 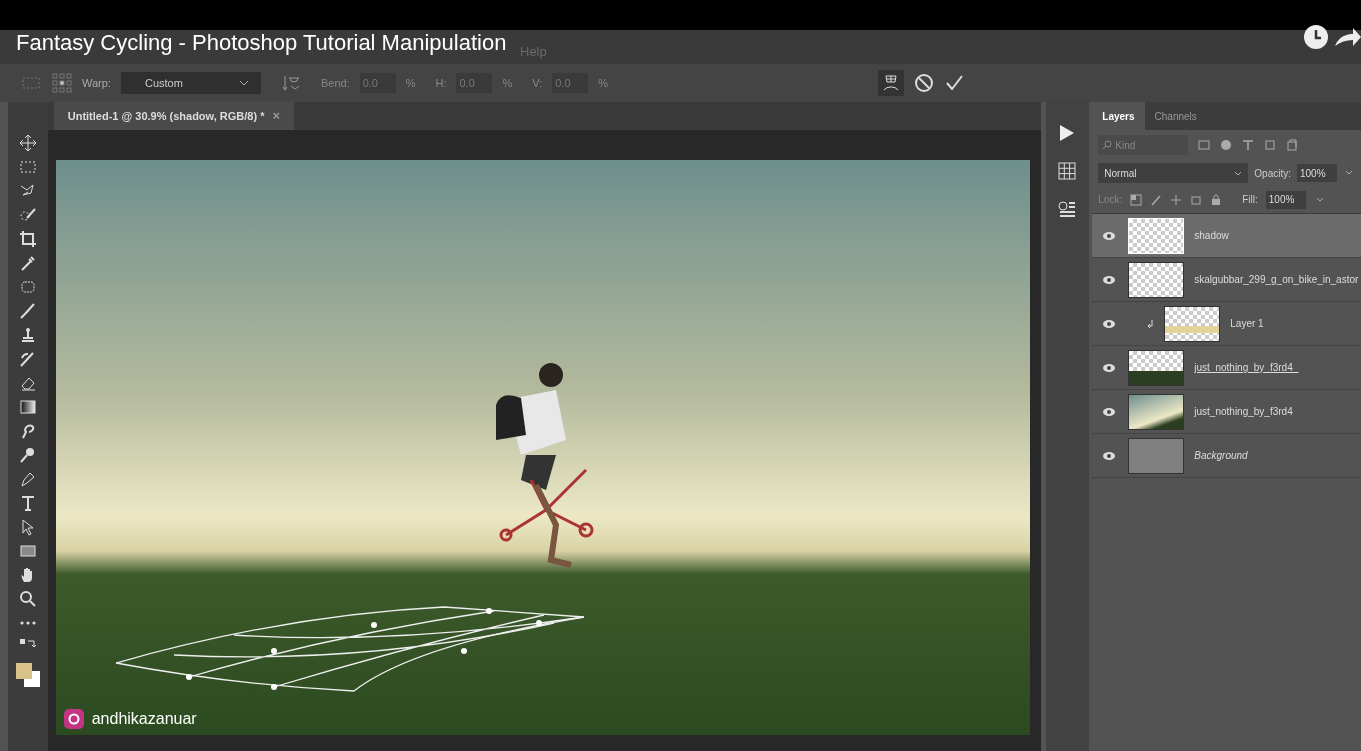 What do you see at coordinates (537, 83) in the screenshot?
I see `v-label: V:` at bounding box center [537, 83].